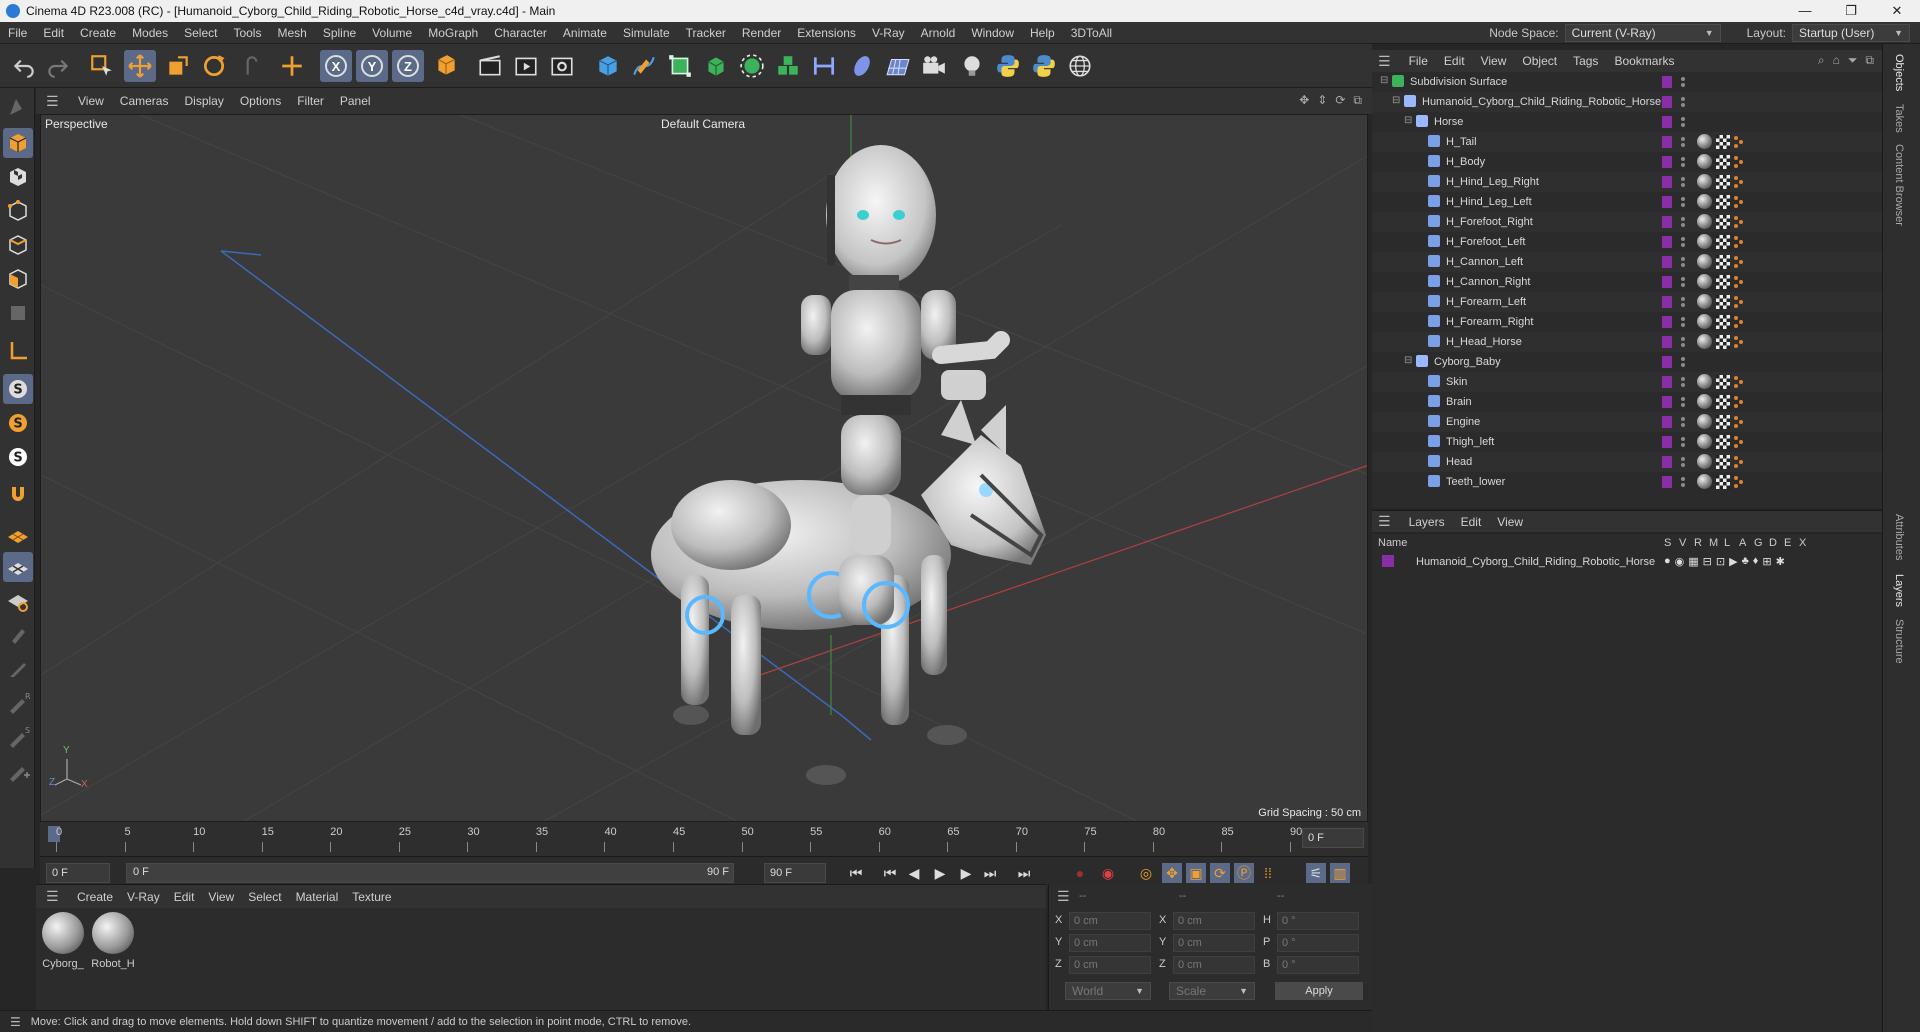  Describe the element at coordinates (1214, 921) in the screenshot. I see `size-x-field: 0 cm` at that location.